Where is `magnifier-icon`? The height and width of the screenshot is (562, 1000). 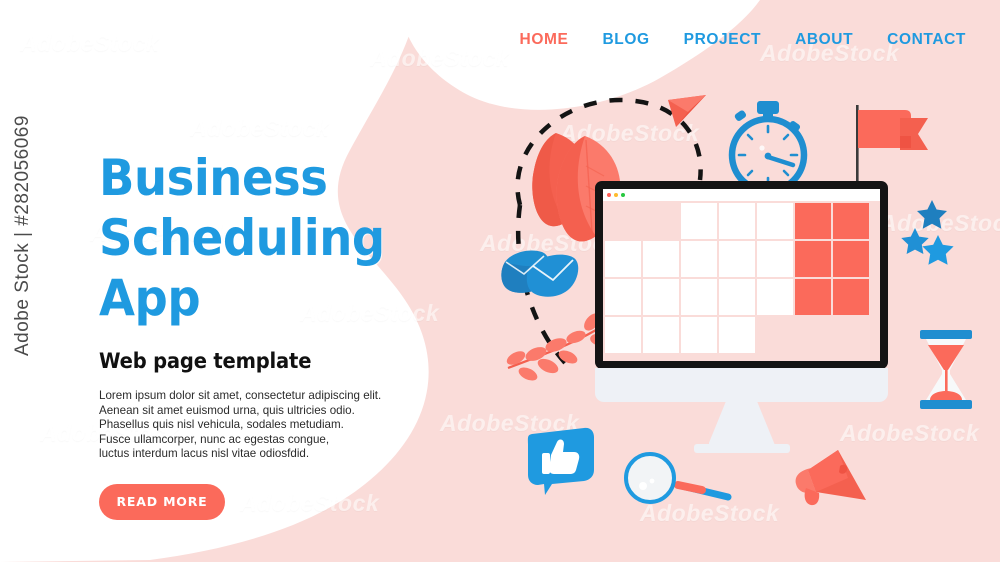 magnifier-icon is located at coordinates (678, 478).